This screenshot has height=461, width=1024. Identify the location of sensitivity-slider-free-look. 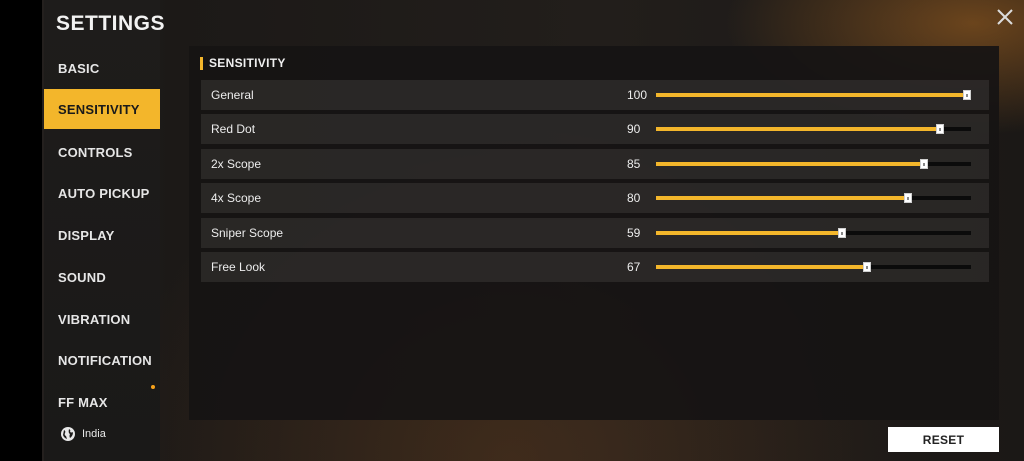
(813, 267).